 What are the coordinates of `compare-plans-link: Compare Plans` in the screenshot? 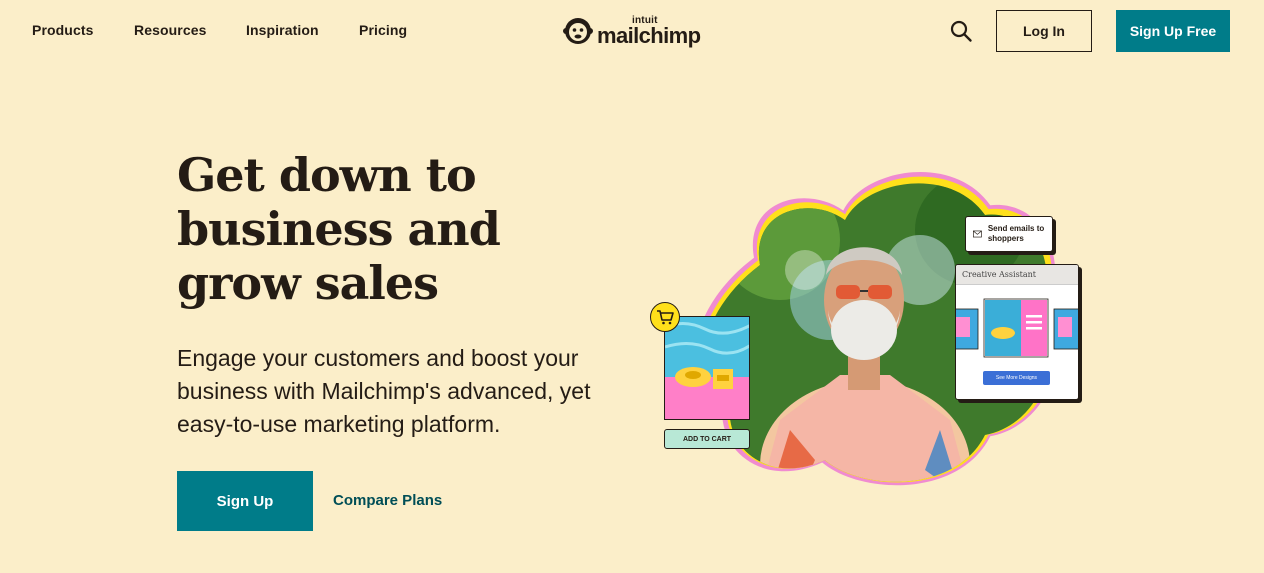 It's located at (387, 500).